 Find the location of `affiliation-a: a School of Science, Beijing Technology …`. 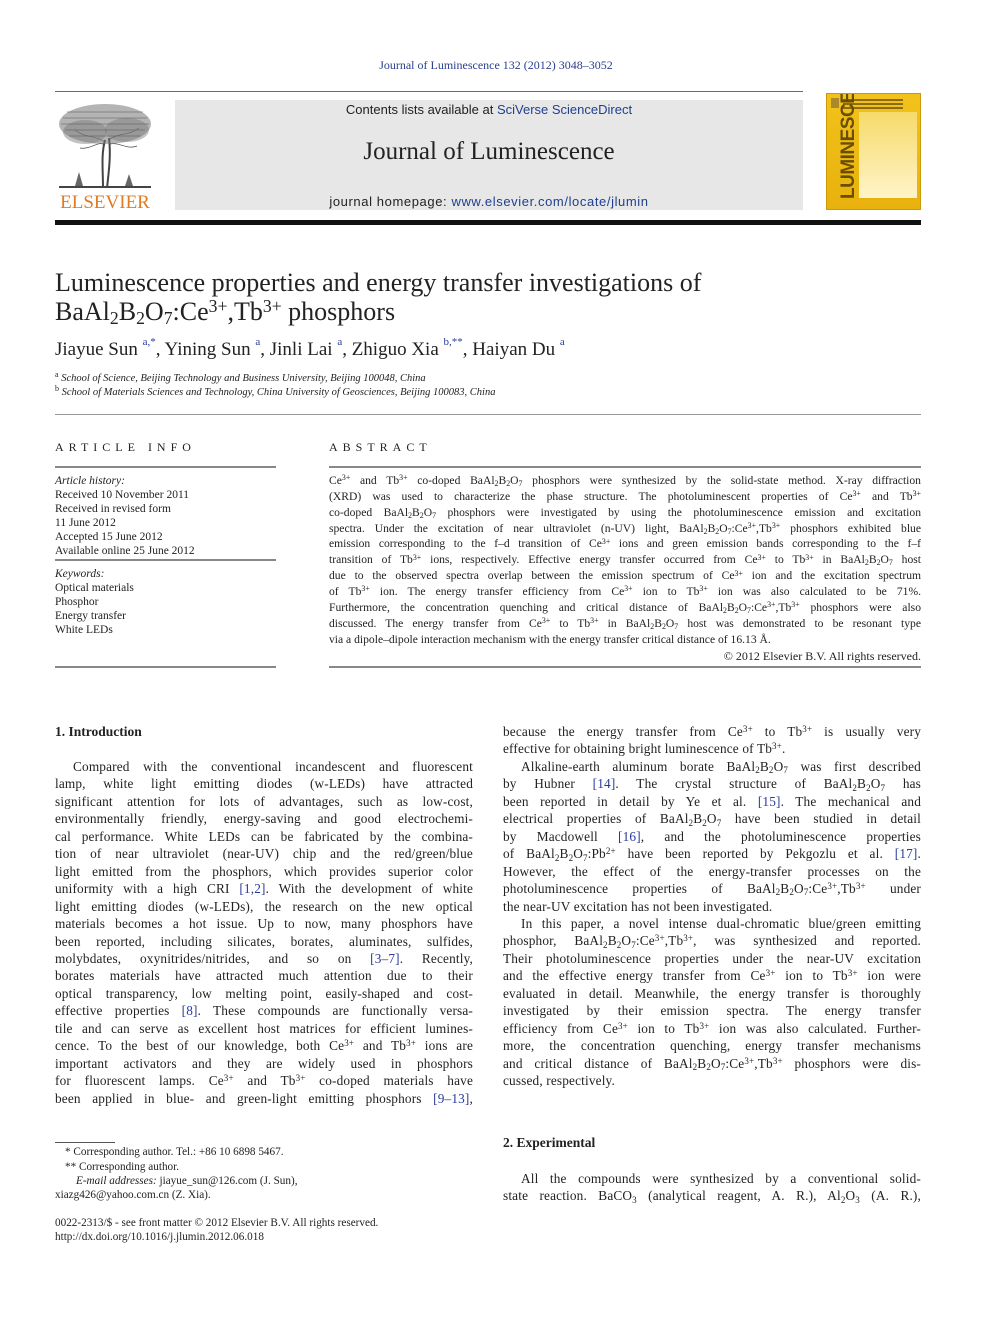

affiliation-a: a School of Science, Beijing Technology … is located at coordinates (240, 378).